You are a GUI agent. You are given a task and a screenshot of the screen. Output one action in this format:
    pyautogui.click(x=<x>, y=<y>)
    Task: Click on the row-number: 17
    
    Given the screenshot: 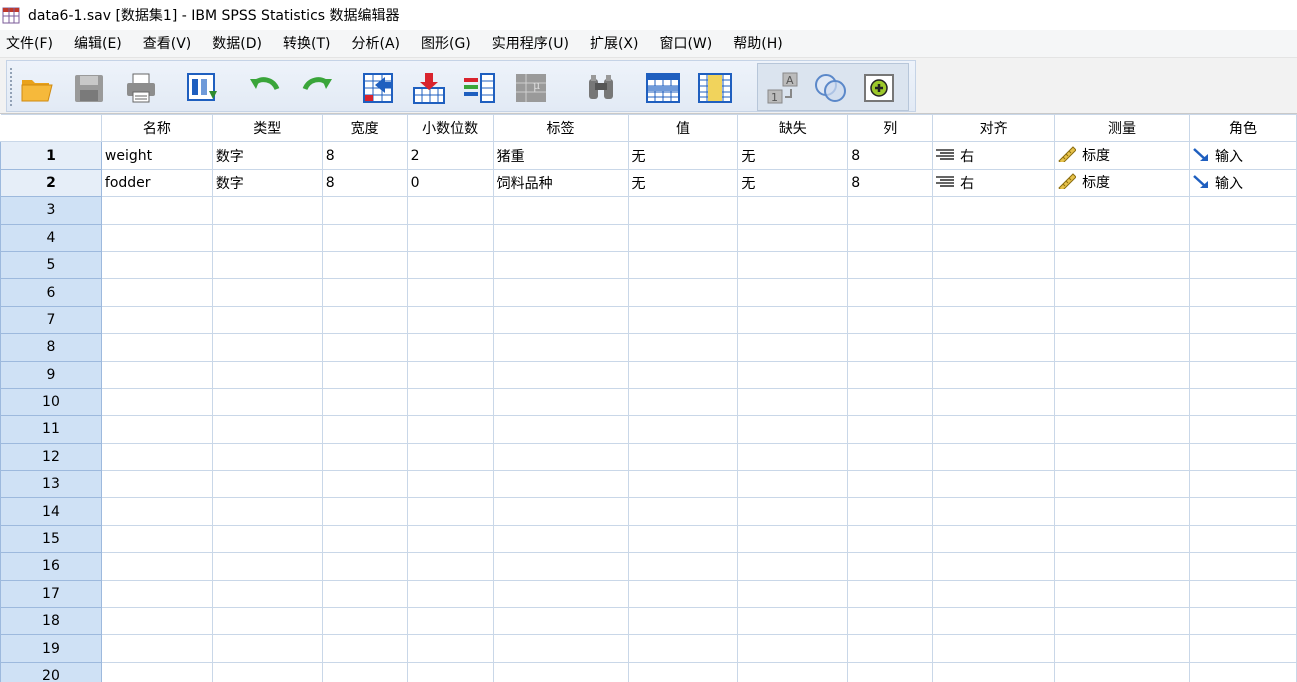 What is the action you would take?
    pyautogui.click(x=51, y=594)
    